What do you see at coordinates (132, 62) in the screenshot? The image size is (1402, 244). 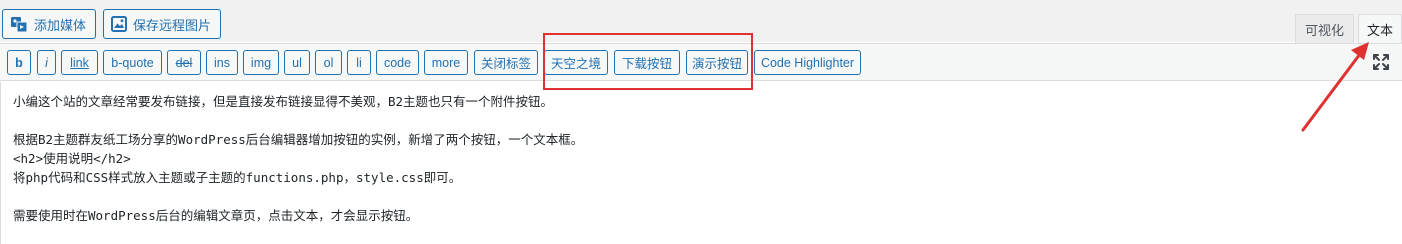 I see `quicktag-bquote-button: b-quote` at bounding box center [132, 62].